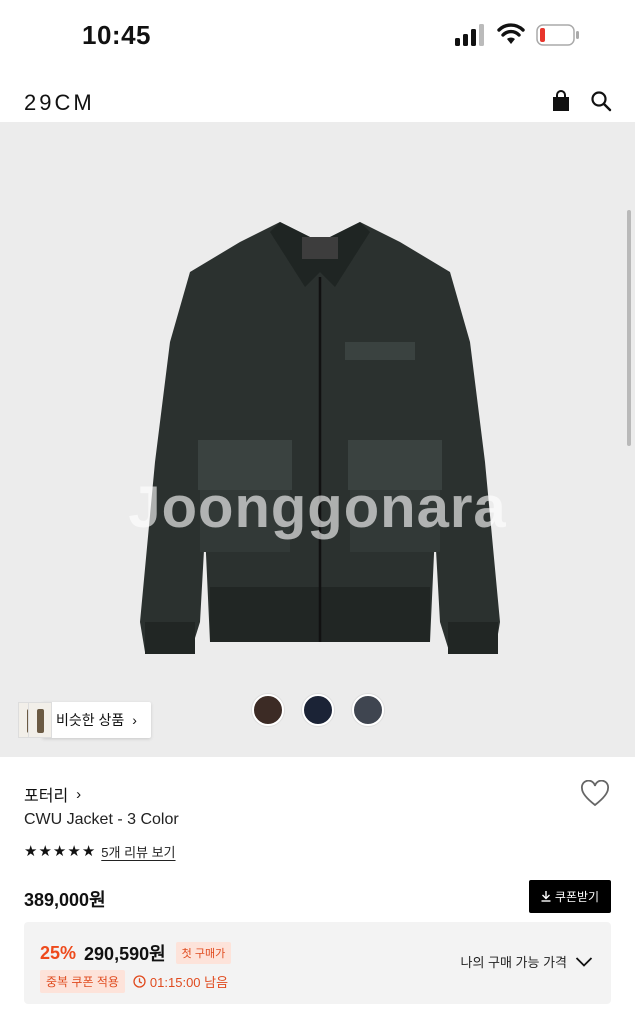 This screenshot has height=1024, width=635. I want to click on my-price-toggle: 나의 구매 가능 가격, so click(526, 961).